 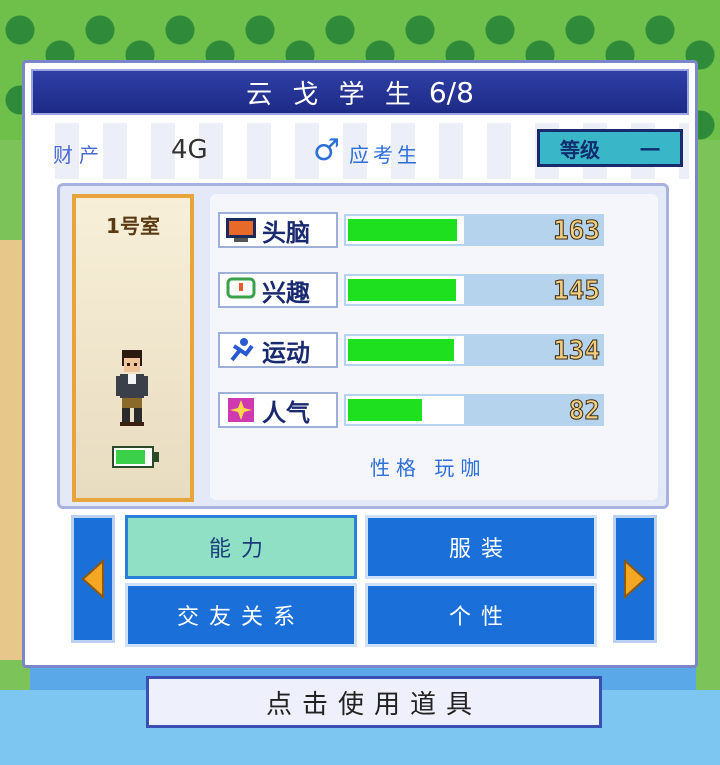 What do you see at coordinates (385, 155) in the screenshot?
I see `role-label: 应考生` at bounding box center [385, 155].